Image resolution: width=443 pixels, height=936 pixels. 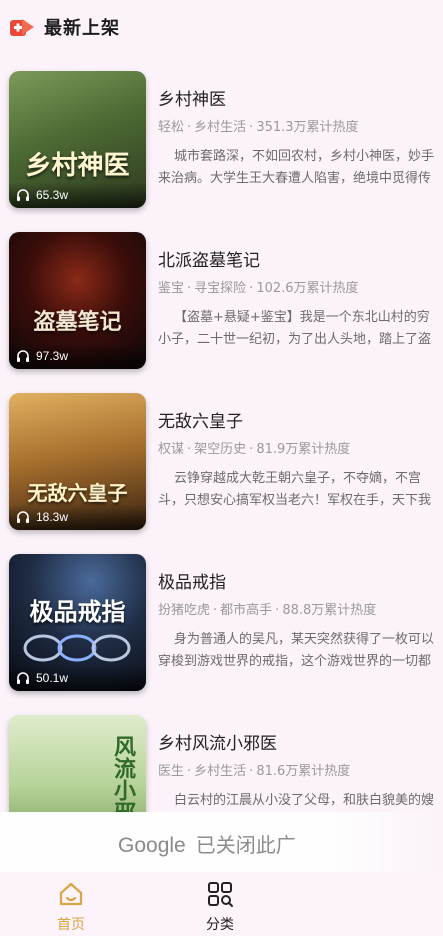 I want to click on book-heat: 102.6万累计热度, so click(x=307, y=288).